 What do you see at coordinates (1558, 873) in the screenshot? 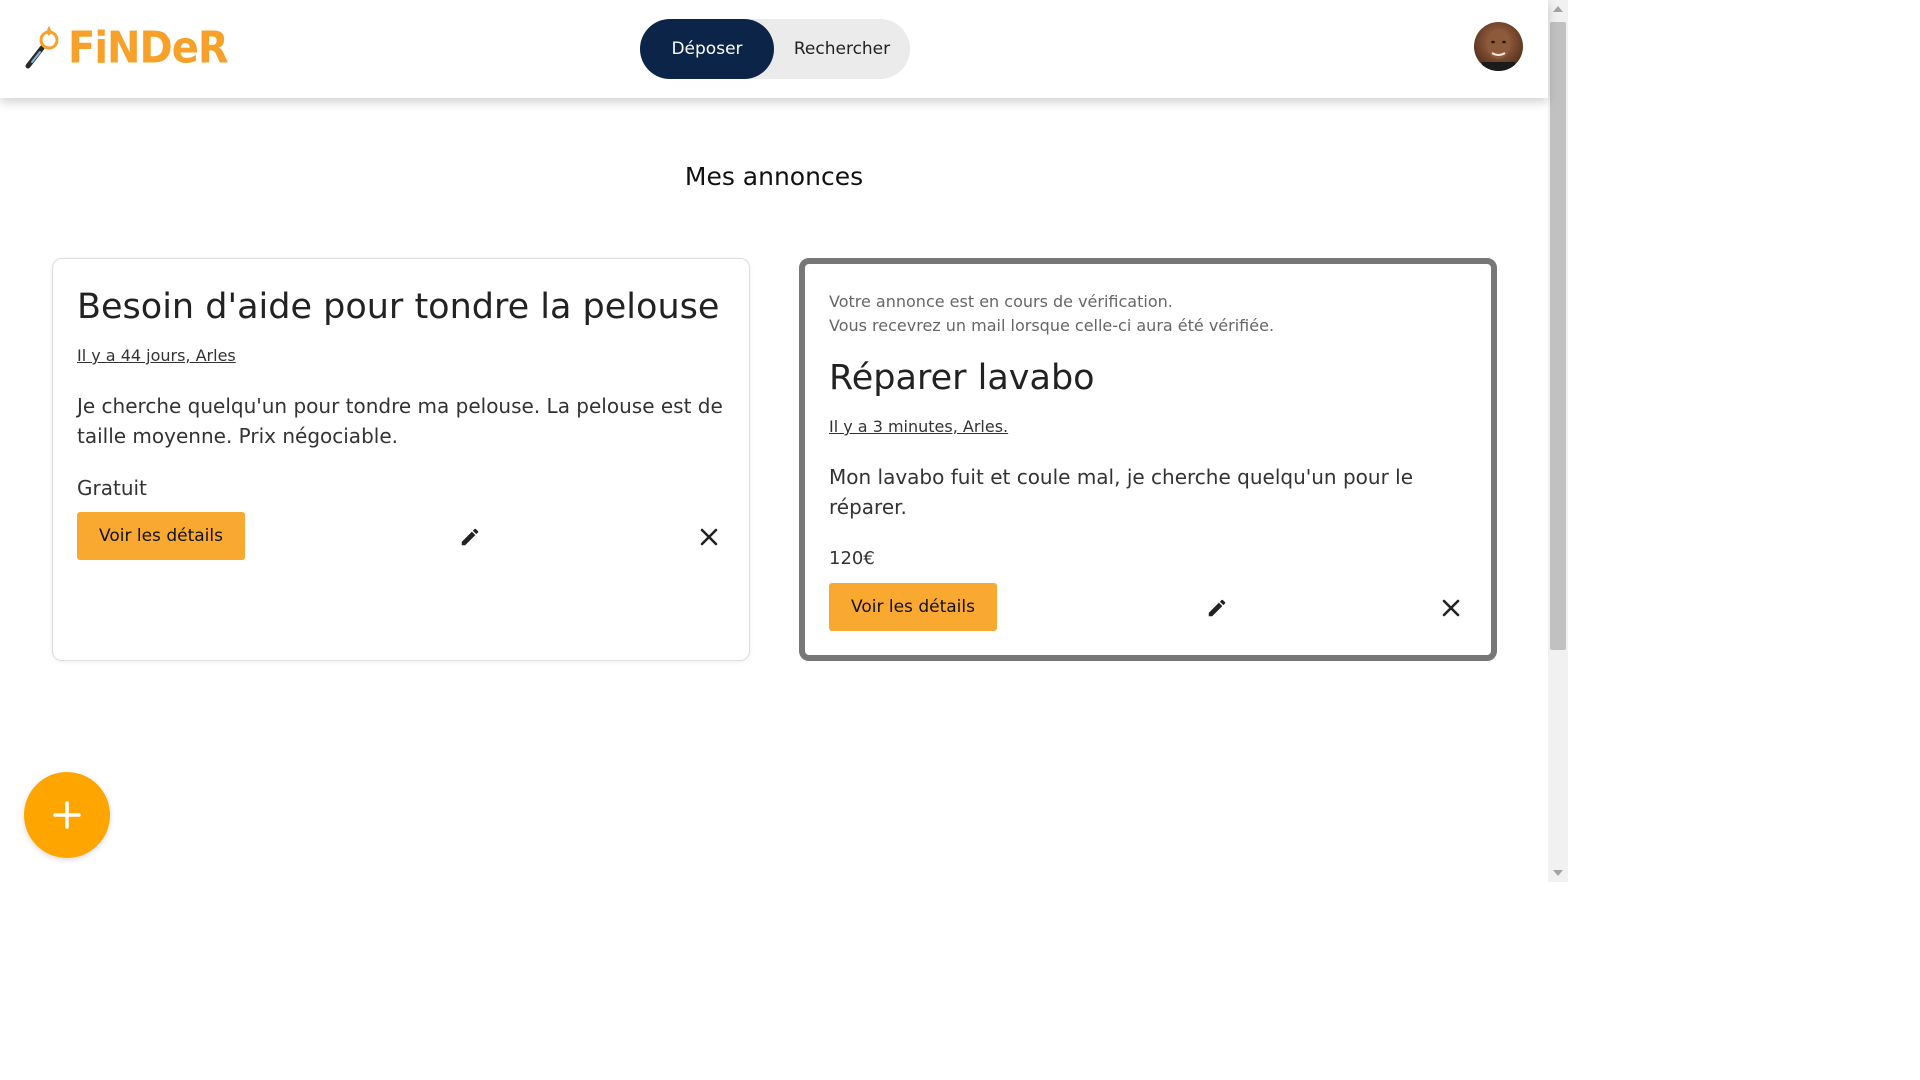
I see `scroll-down-arrow-icon` at bounding box center [1558, 873].